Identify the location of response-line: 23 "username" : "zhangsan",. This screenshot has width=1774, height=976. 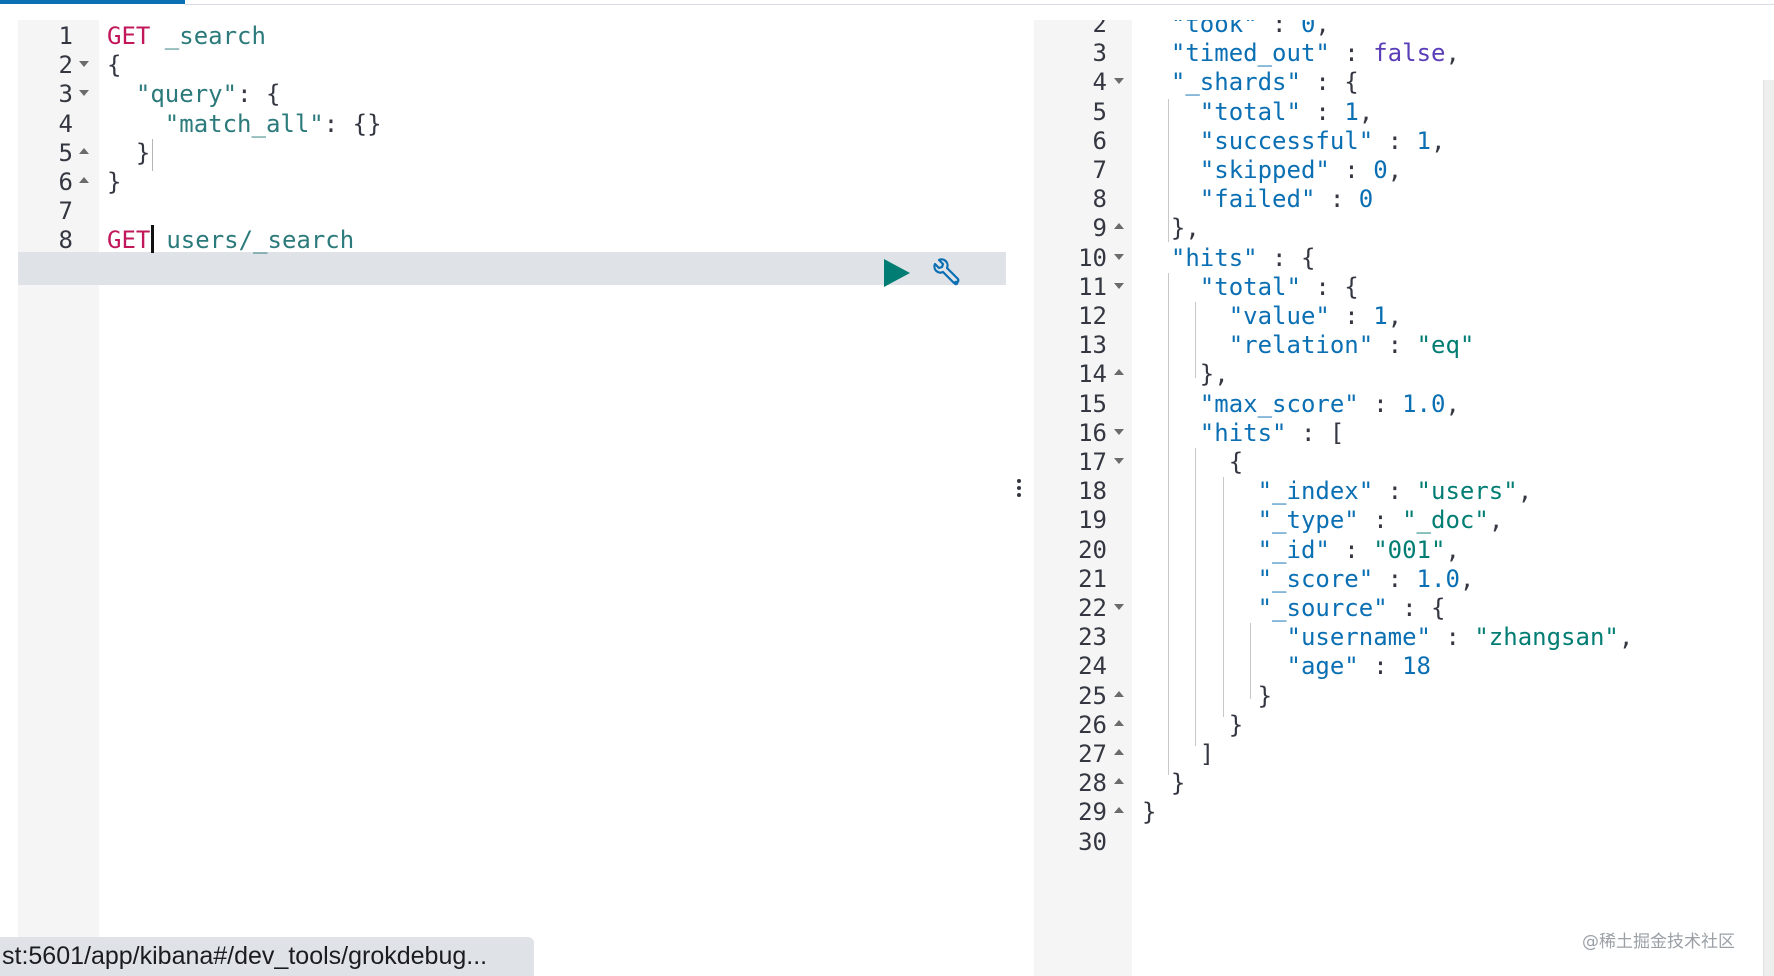
(1404, 637).